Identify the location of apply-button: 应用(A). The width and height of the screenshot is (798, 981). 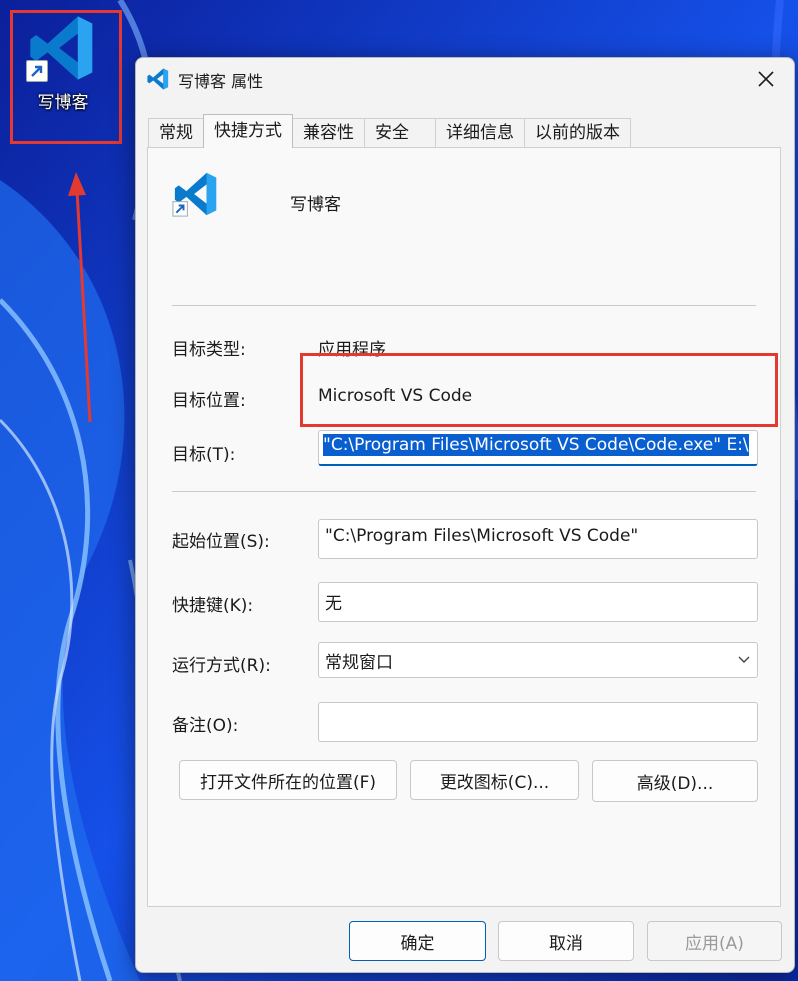
(714, 941).